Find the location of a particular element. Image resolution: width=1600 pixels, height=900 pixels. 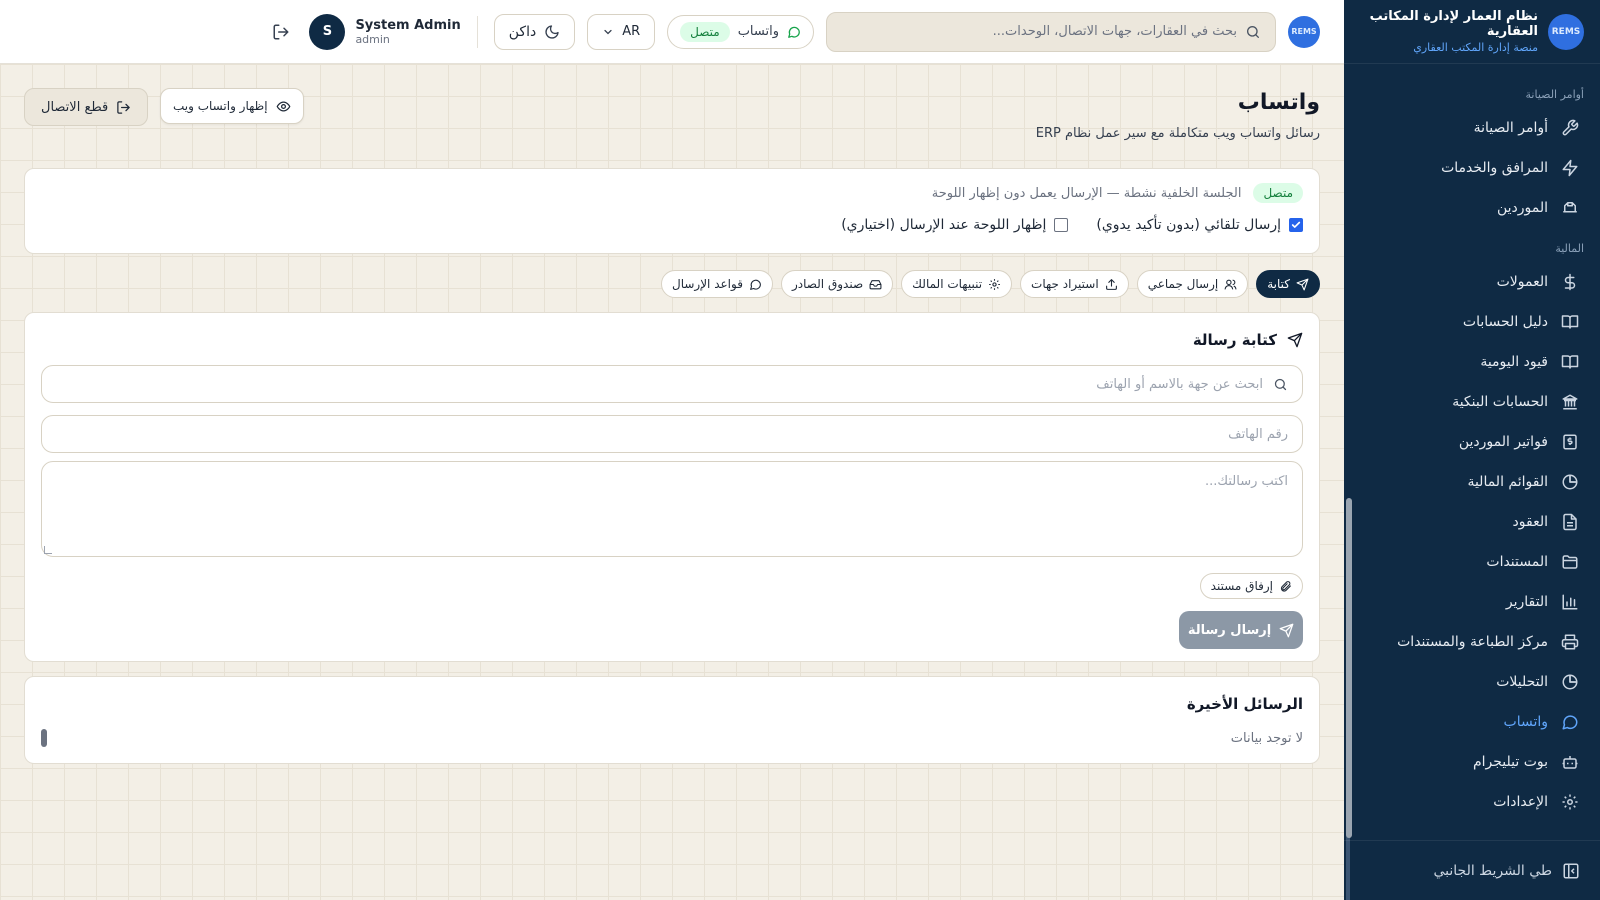

sidebar-item-label: مركز الطباعة والمستندات is located at coordinates (1472, 642).